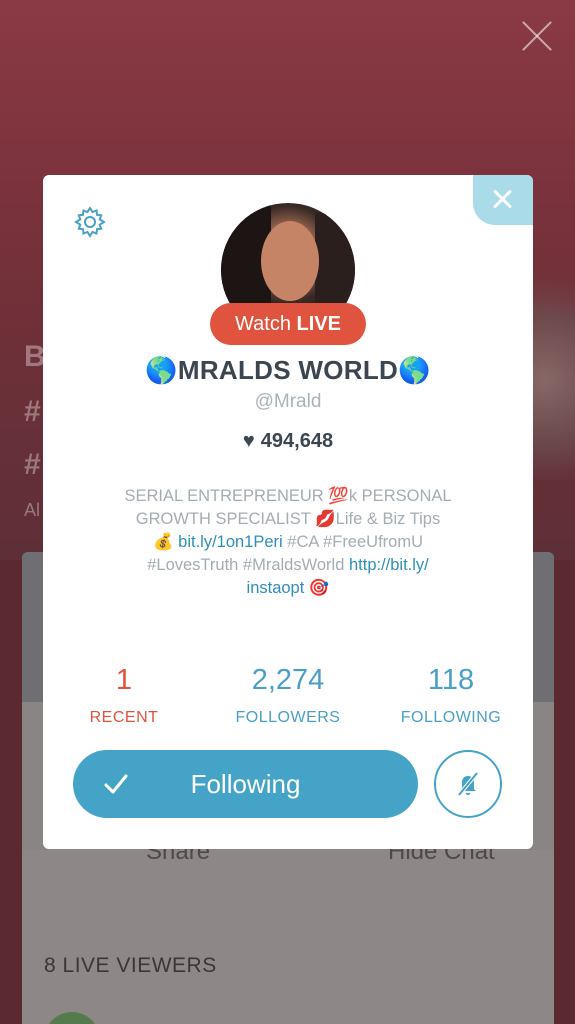 The width and height of the screenshot is (575, 1024). I want to click on bio-line: instaopt 🎯, so click(288, 588).